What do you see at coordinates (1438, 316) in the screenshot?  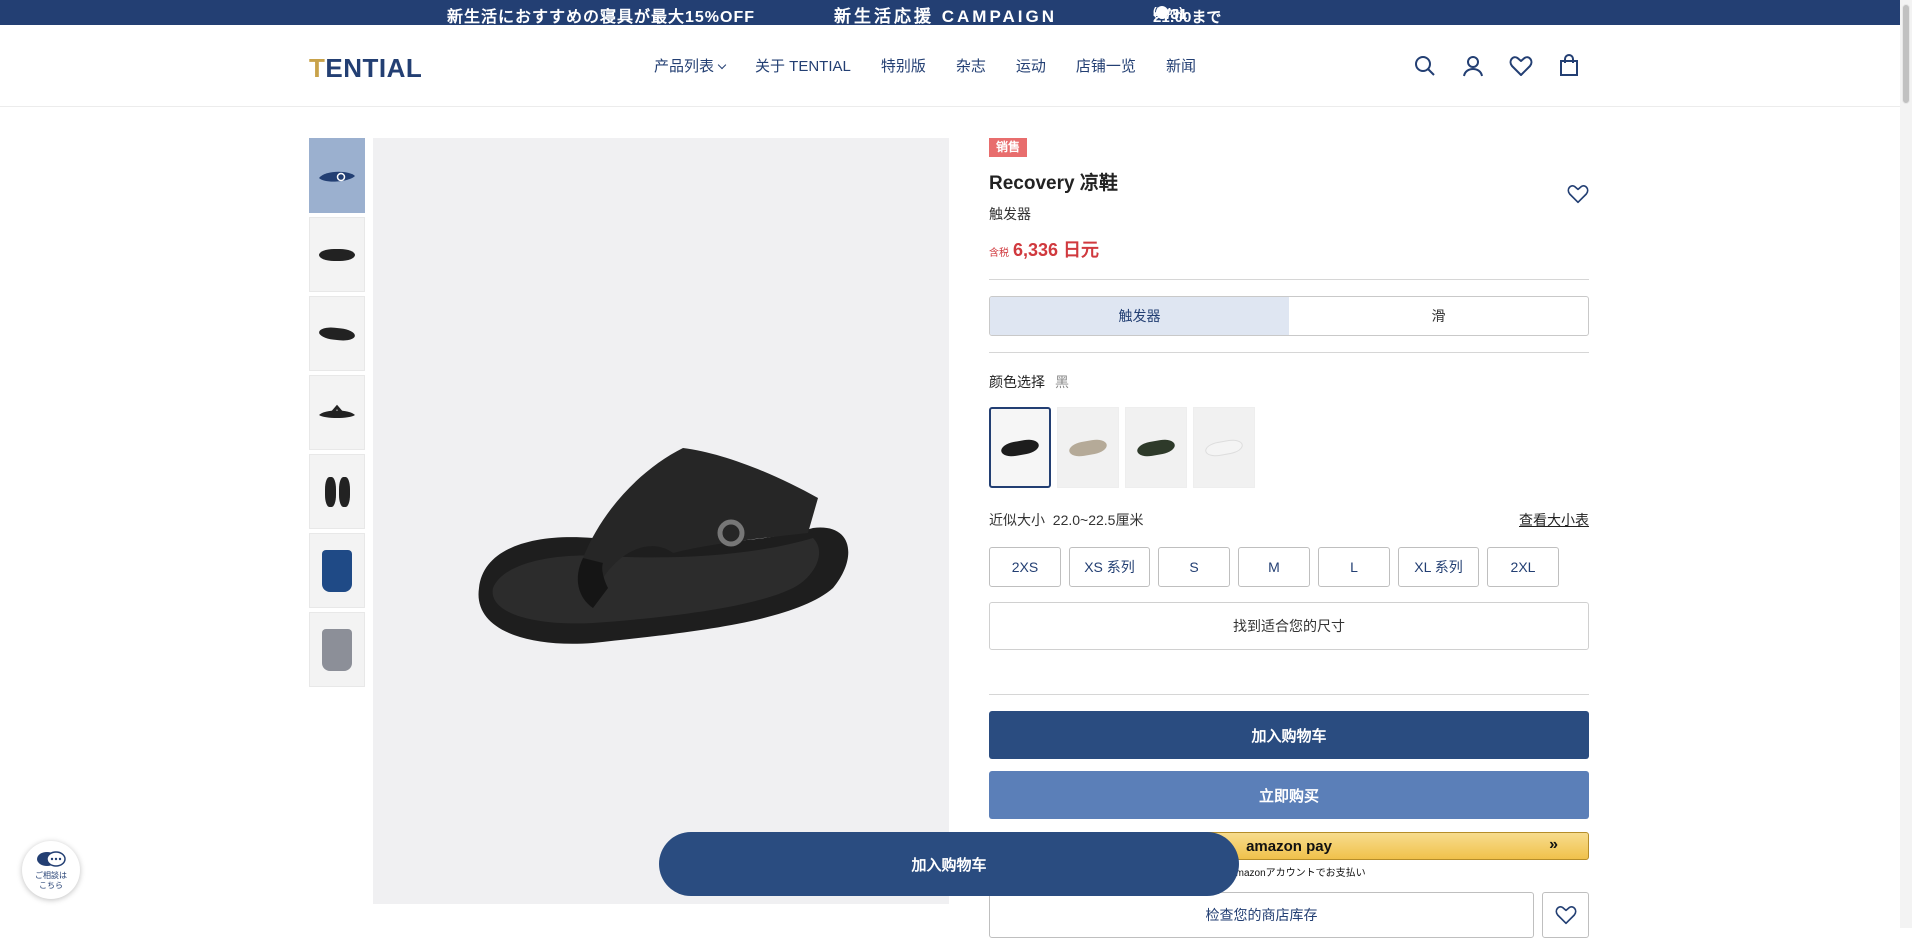 I see `style-option-slide: 滑` at bounding box center [1438, 316].